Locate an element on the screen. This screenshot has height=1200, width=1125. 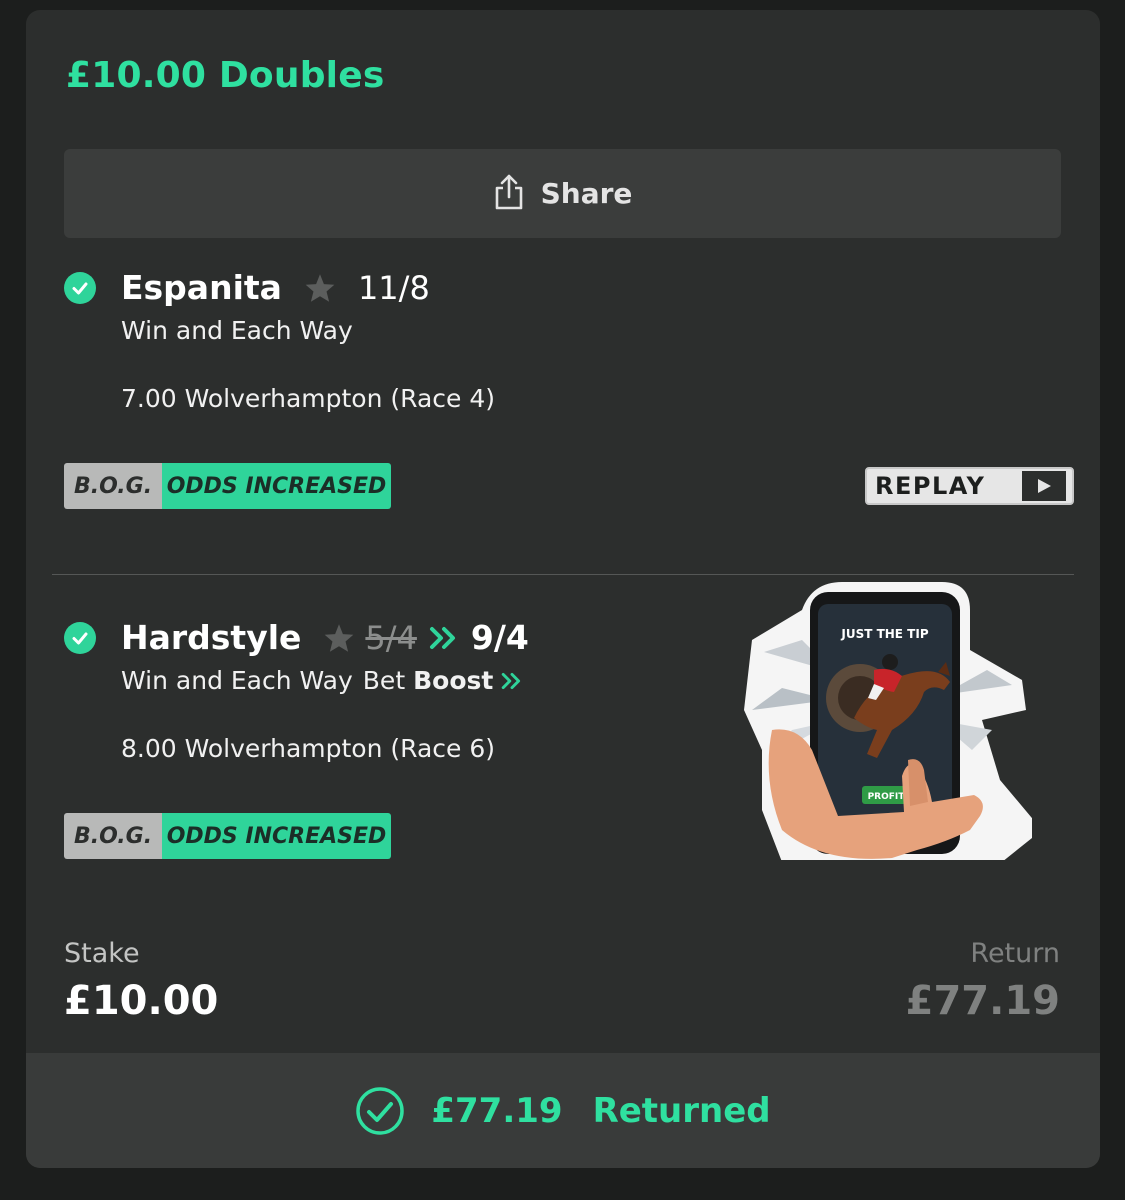
returned-status-bar: £77.19 Returned is located at coordinates (563, 1110).